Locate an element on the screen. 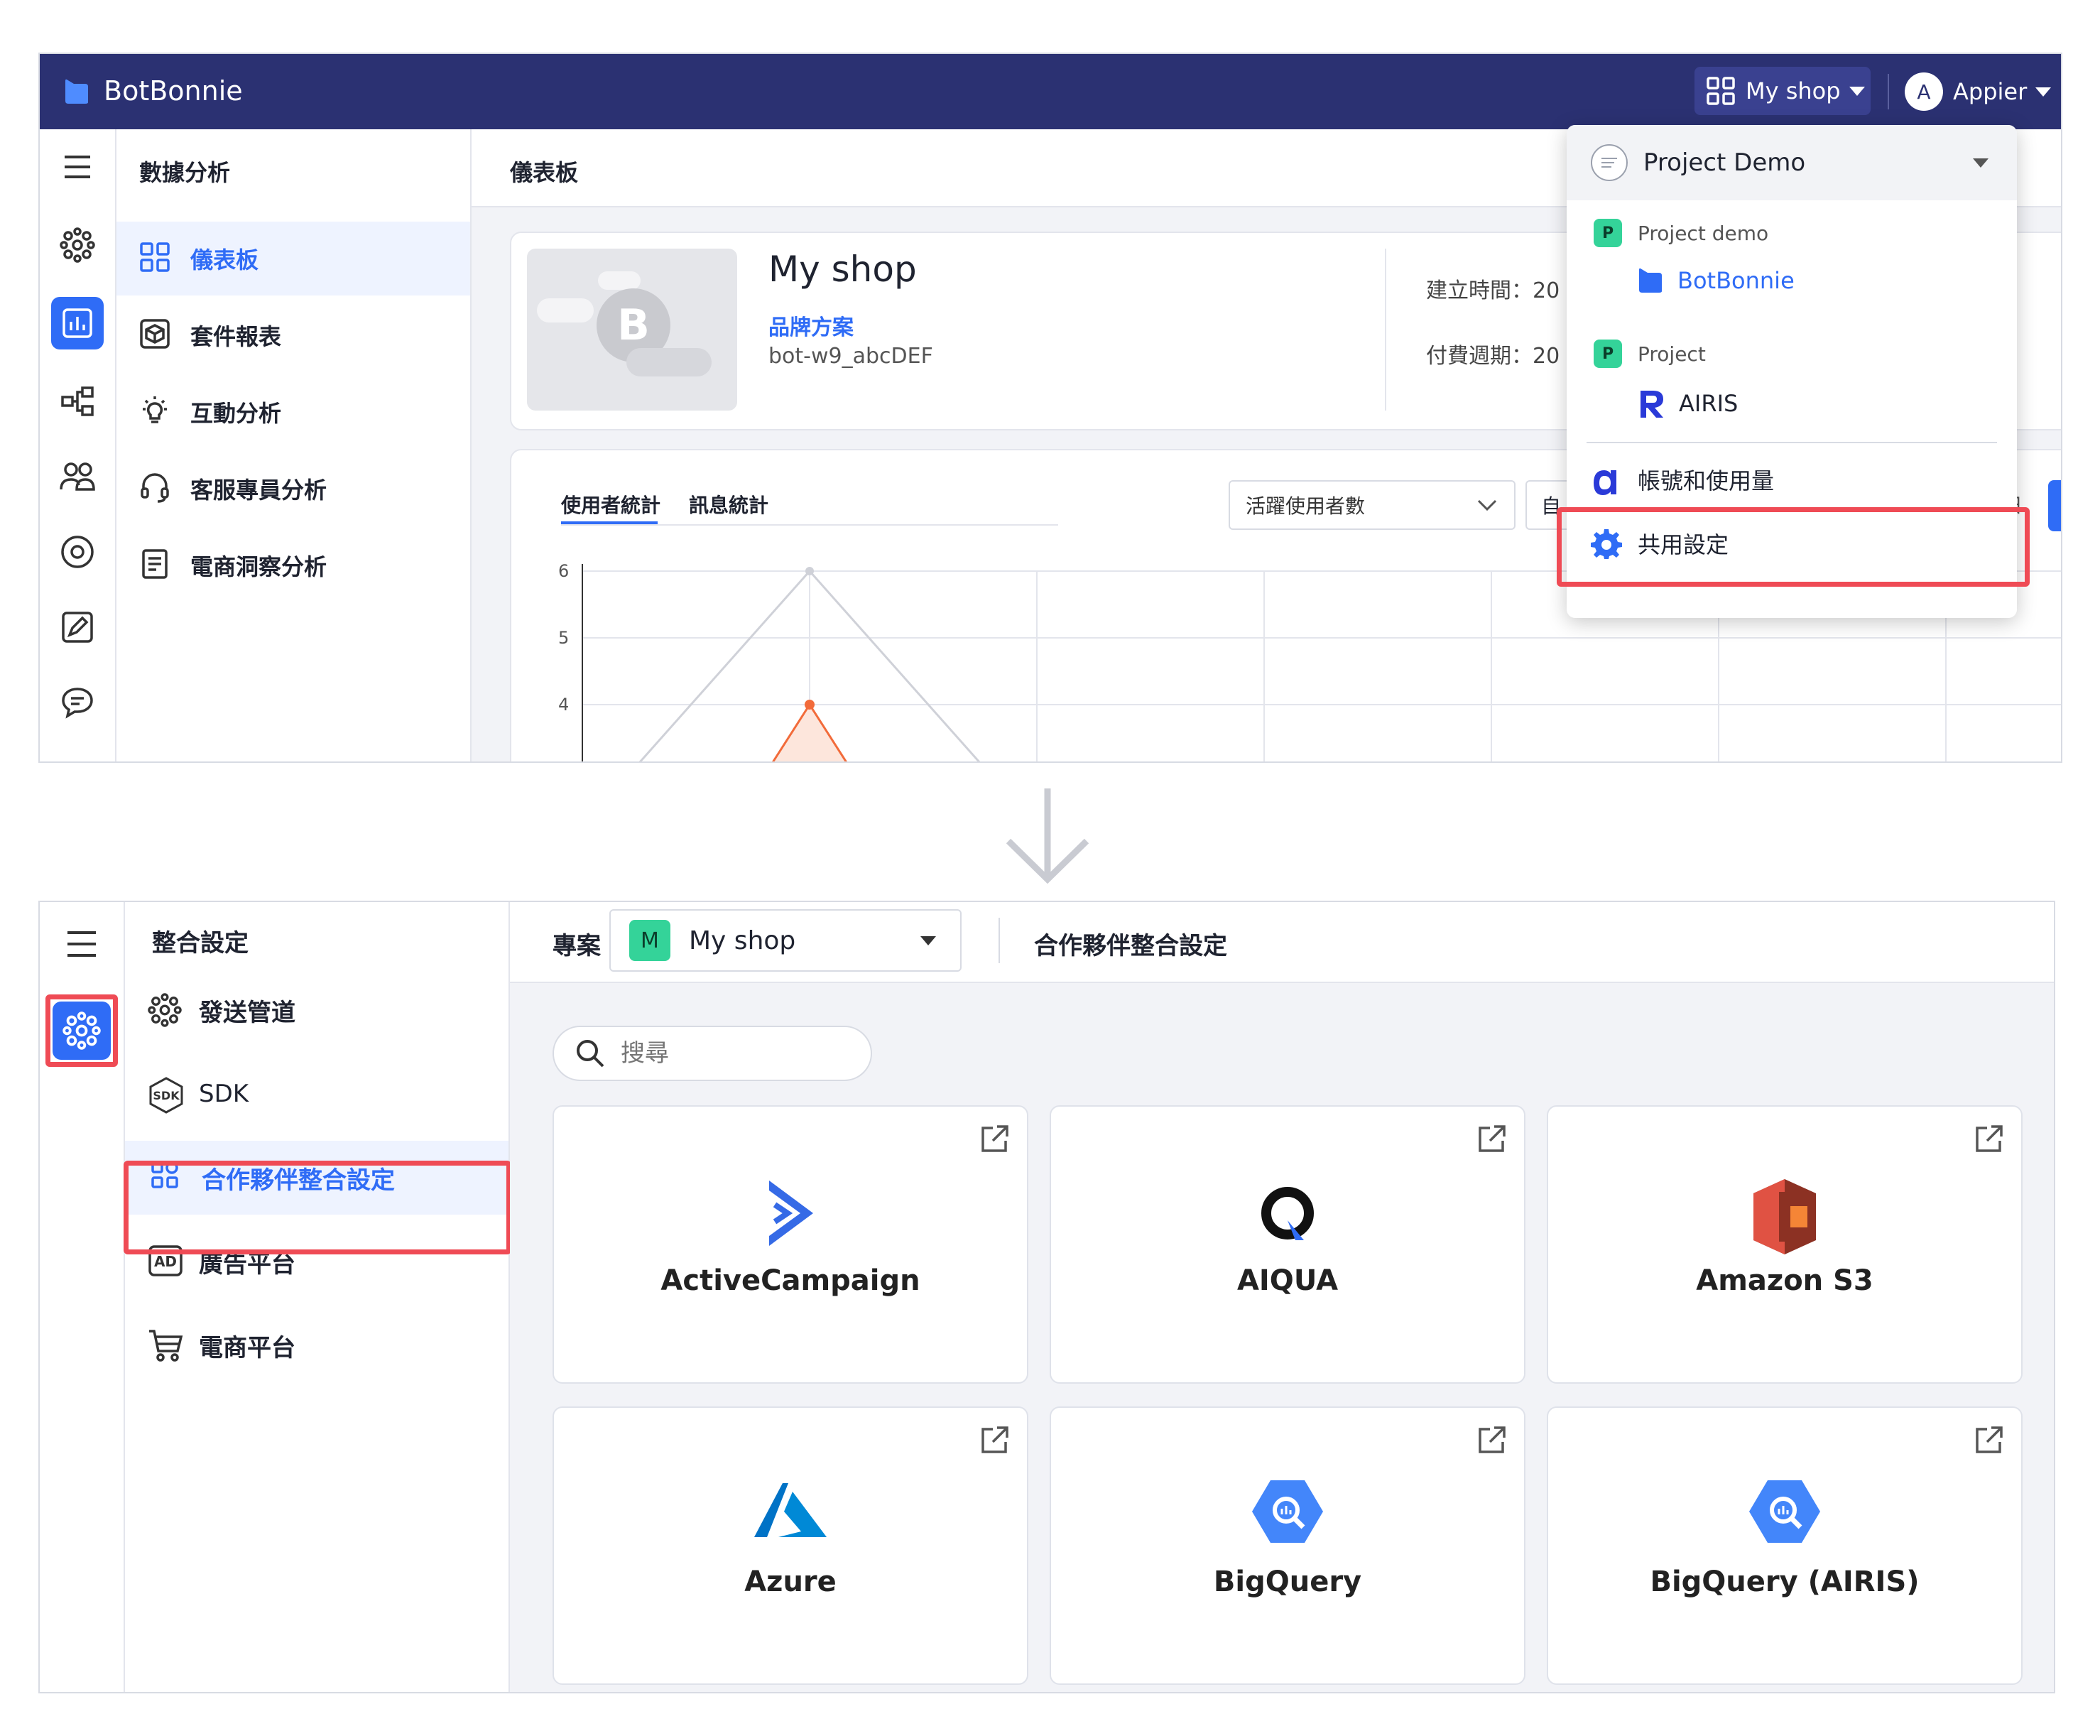  product-botbonnie: BotBonnie is located at coordinates (1716, 280).